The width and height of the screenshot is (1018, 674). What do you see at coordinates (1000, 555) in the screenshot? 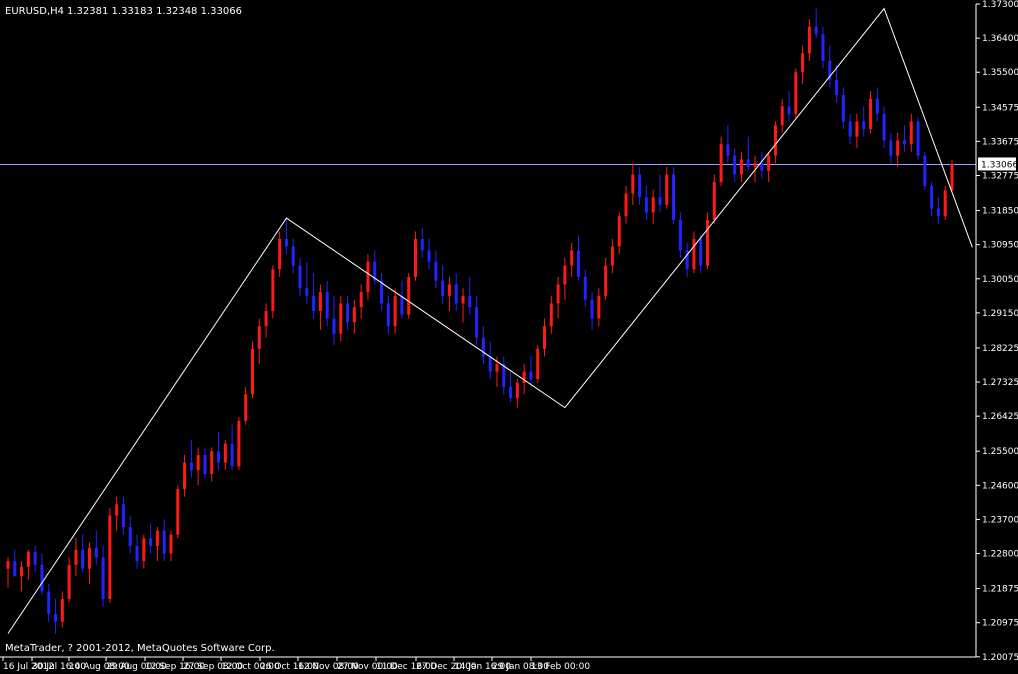
I see `y-tick-label: 1.22800` at bounding box center [1000, 555].